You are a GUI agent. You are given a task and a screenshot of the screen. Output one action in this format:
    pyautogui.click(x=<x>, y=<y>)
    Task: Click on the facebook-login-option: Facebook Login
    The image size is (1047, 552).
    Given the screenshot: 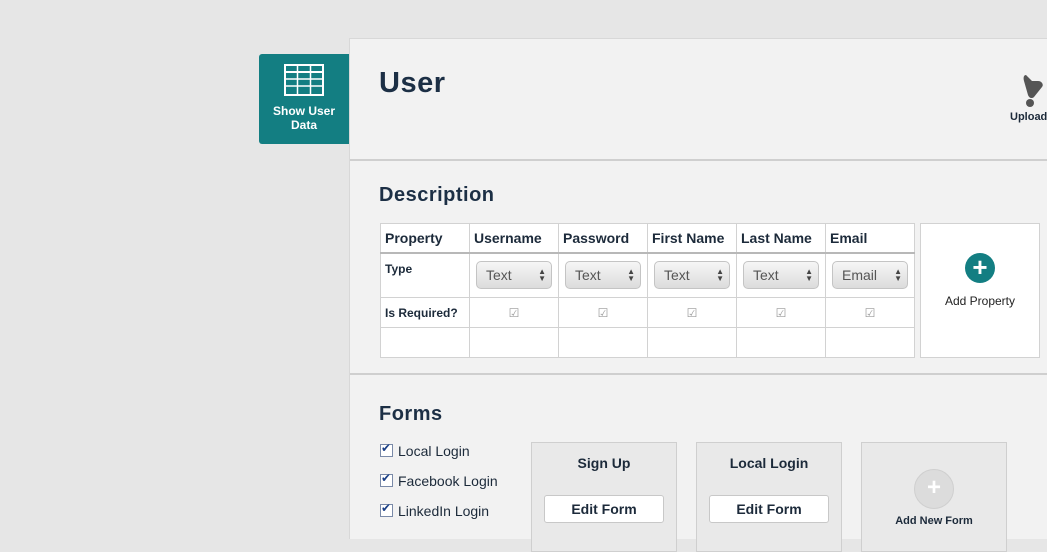 What is the action you would take?
    pyautogui.click(x=439, y=480)
    